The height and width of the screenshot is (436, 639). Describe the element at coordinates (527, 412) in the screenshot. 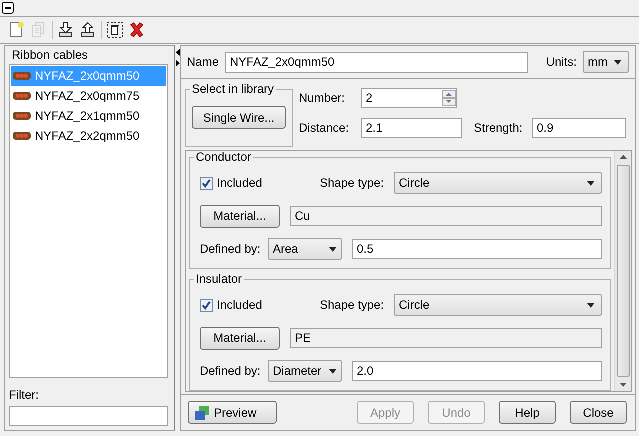

I see `dialog-button: Help` at that location.